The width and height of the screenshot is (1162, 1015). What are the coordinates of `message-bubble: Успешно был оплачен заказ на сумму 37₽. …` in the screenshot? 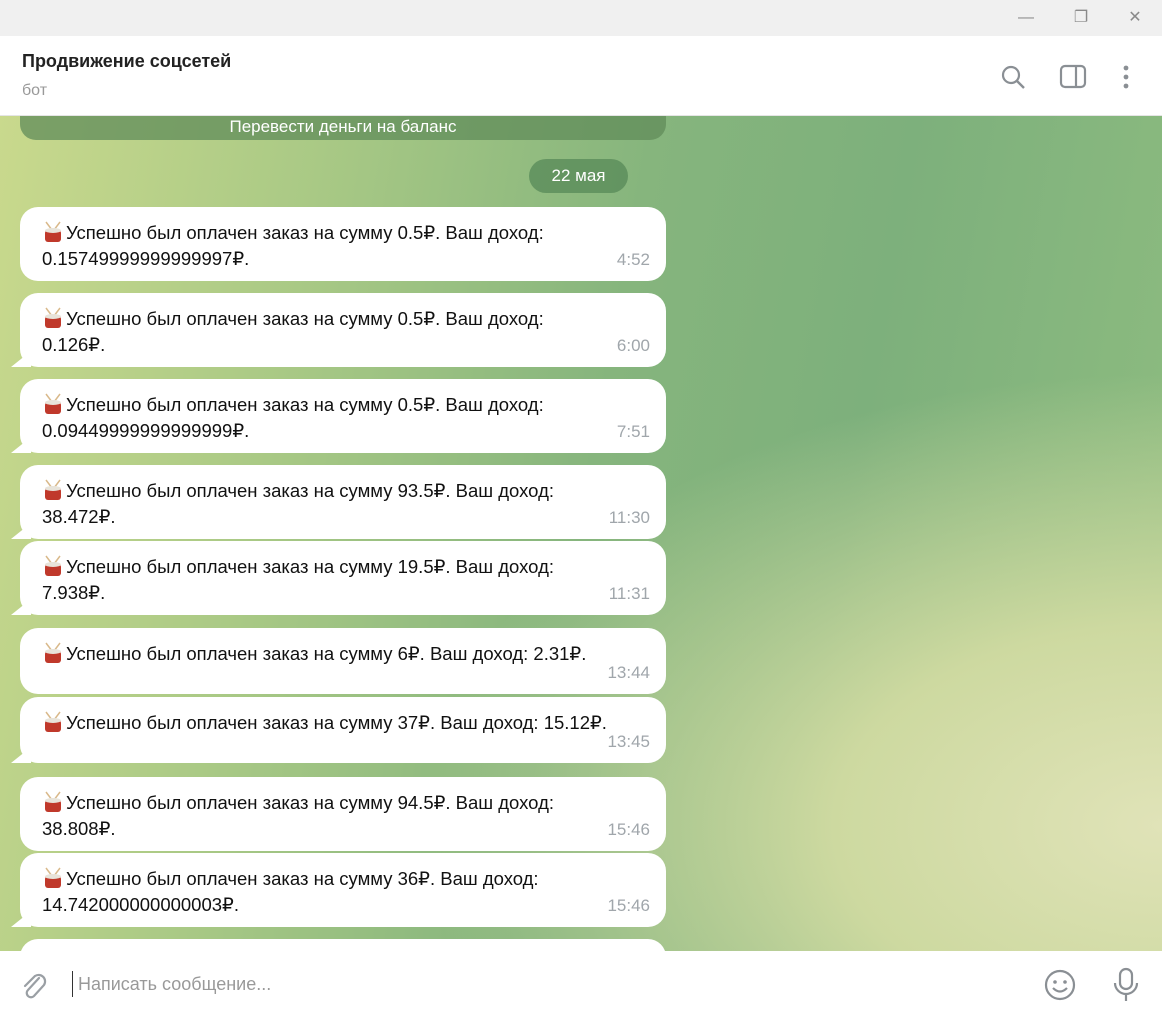 It's located at (343, 730).